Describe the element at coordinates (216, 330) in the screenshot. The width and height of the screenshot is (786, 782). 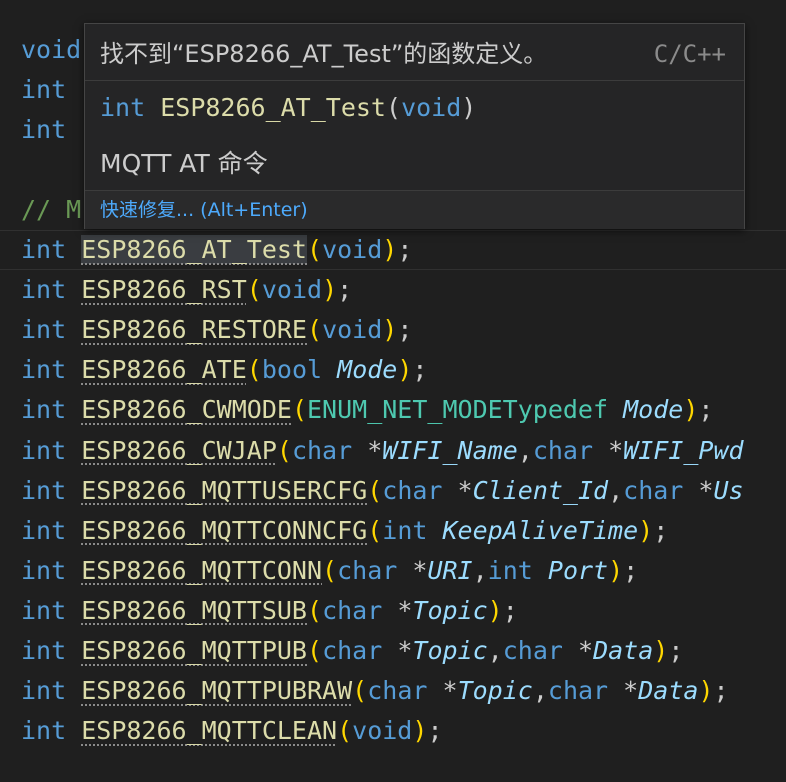
I see `code-line: int ESP8266_RESTORE(void);` at that location.